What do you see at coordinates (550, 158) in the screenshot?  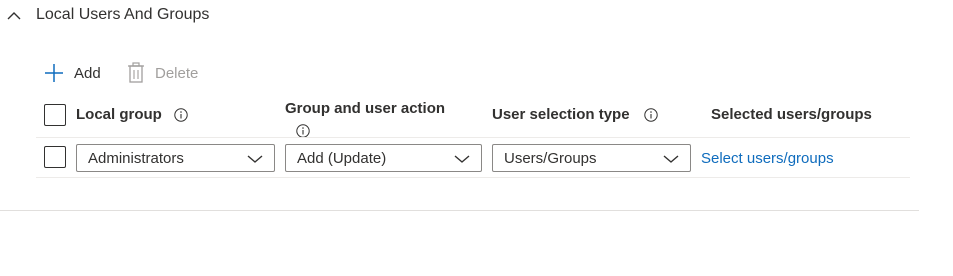 I see `user-selection-type-value: Users/Groups` at bounding box center [550, 158].